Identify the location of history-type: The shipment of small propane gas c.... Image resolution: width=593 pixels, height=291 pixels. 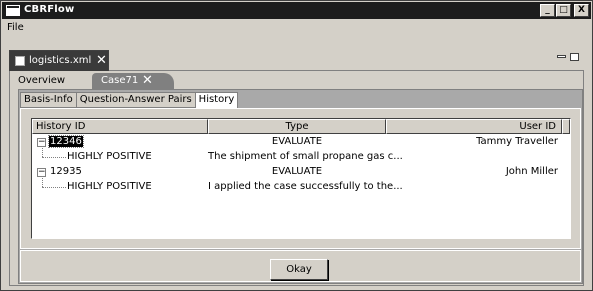
(305, 156).